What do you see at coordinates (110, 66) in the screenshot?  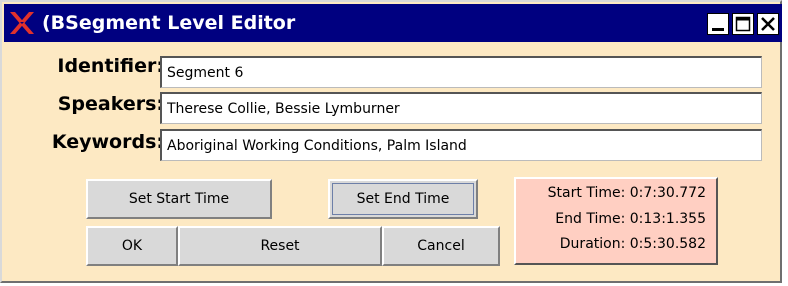 I see `identifier-label: Identifier:` at bounding box center [110, 66].